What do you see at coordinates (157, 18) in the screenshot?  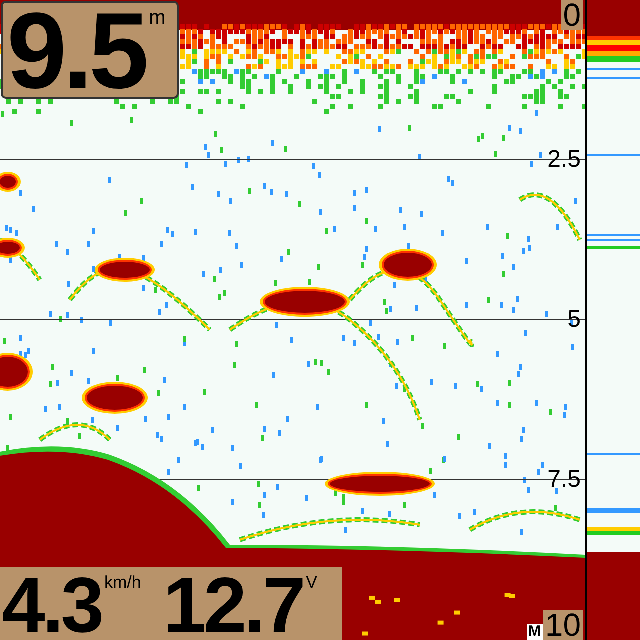 I see `depth-unit: m` at bounding box center [157, 18].